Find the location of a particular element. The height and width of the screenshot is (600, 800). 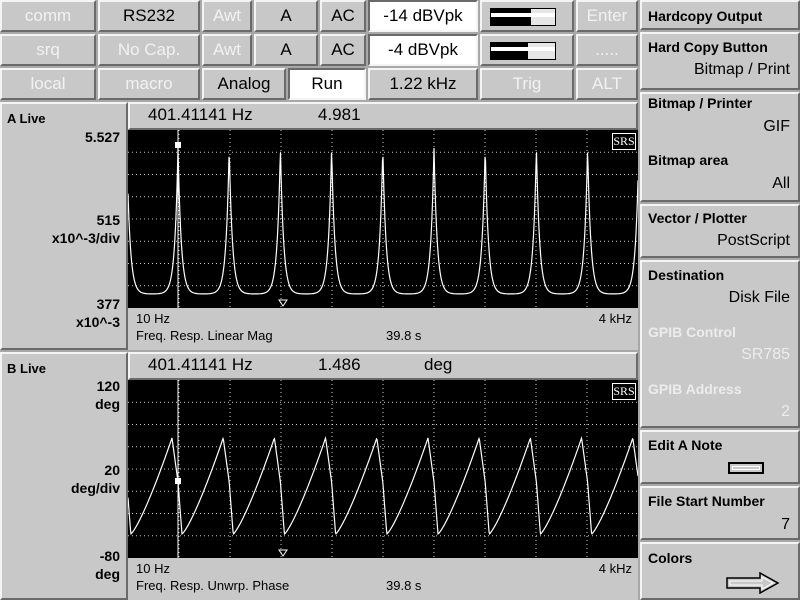

input-a-source-button: A is located at coordinates (286, 16).